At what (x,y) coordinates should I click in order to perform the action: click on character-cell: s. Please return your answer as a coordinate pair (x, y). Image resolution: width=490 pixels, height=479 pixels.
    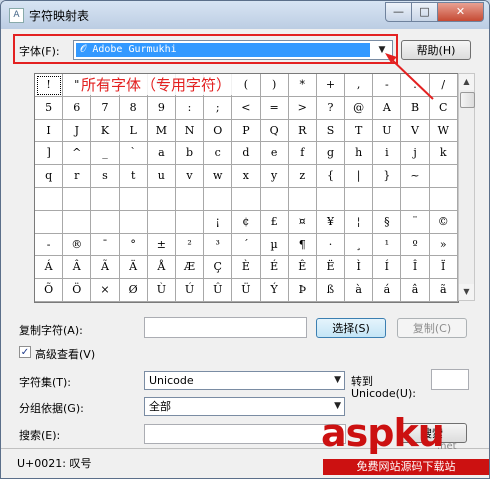
    Looking at the image, I should click on (105, 176).